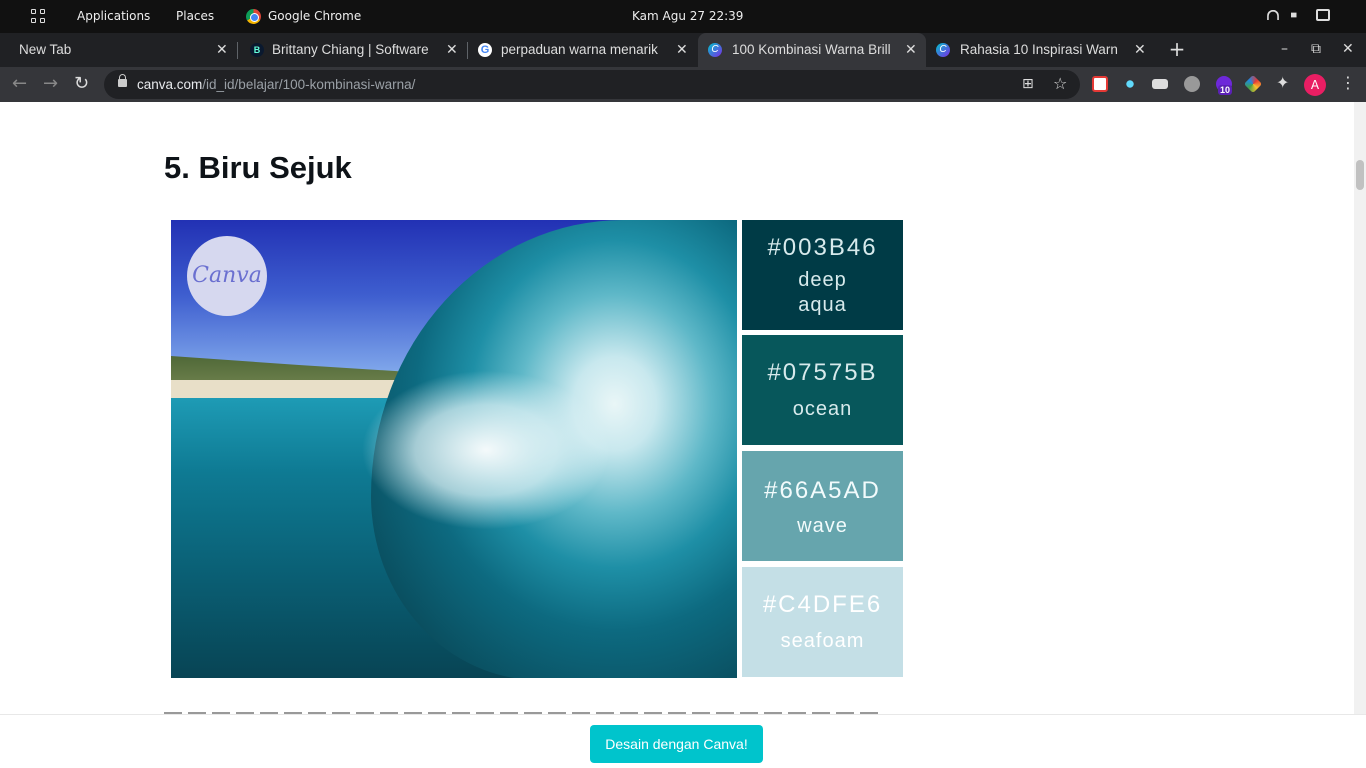 The width and height of the screenshot is (1366, 768). What do you see at coordinates (822, 526) in the screenshot?
I see `swatch-name: wave` at bounding box center [822, 526].